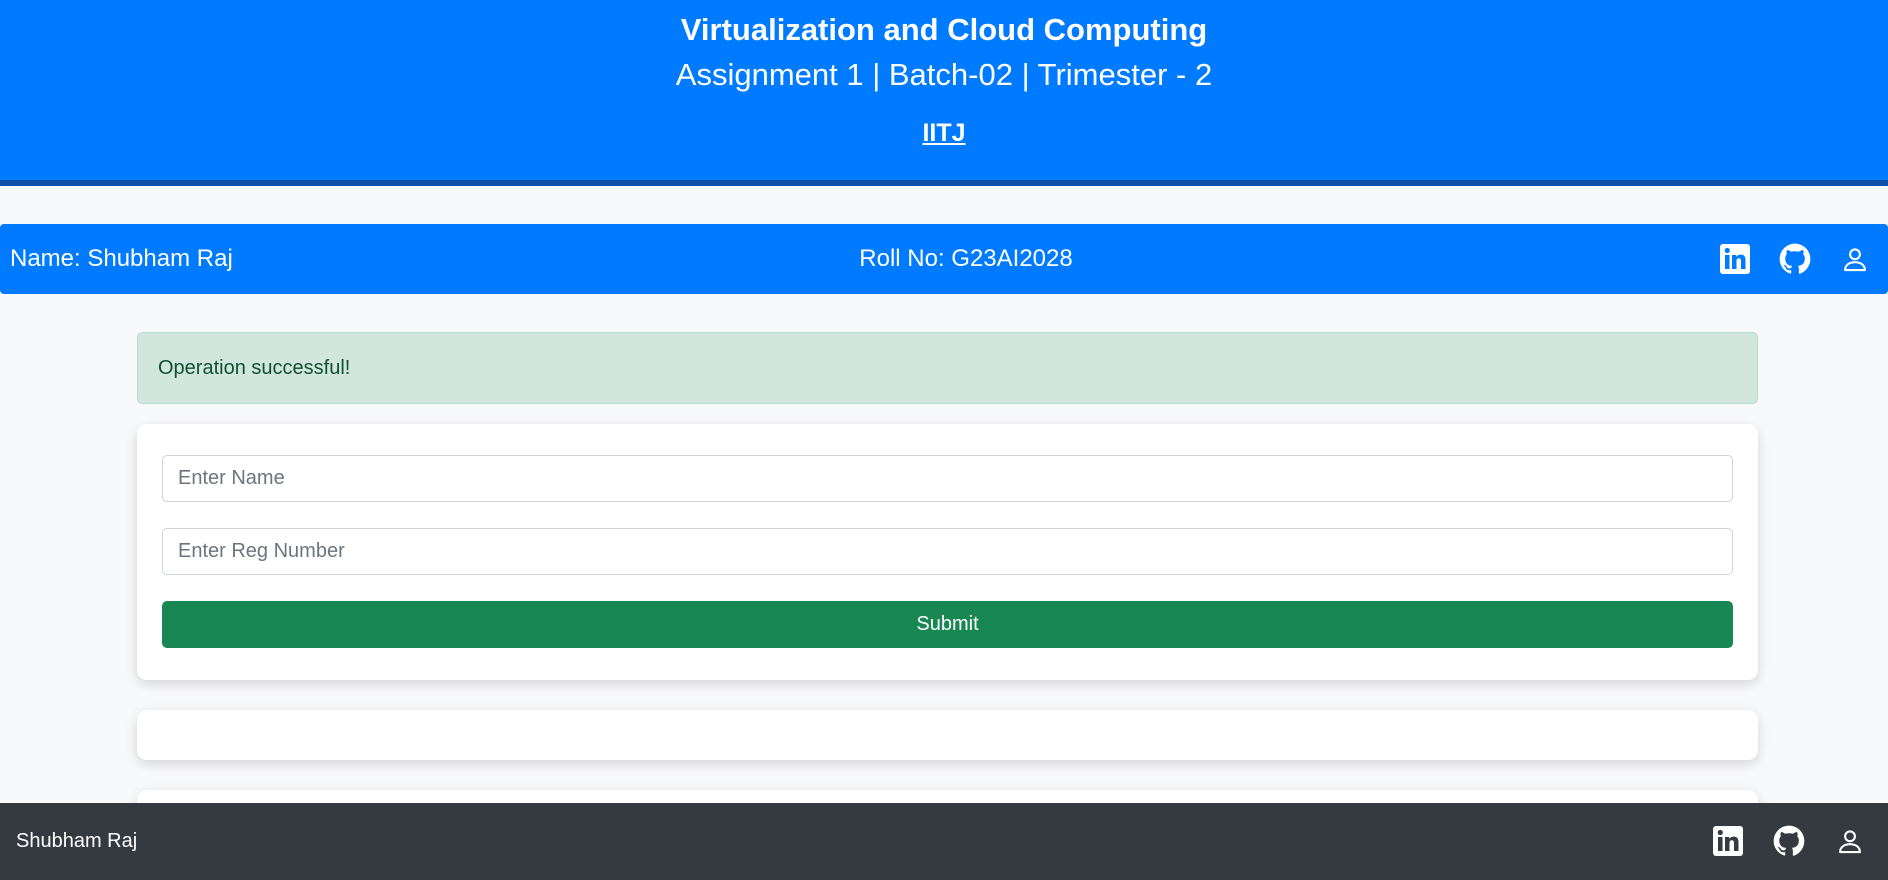 Image resolution: width=1888 pixels, height=880 pixels. I want to click on iitj-link: IITJ, so click(944, 133).